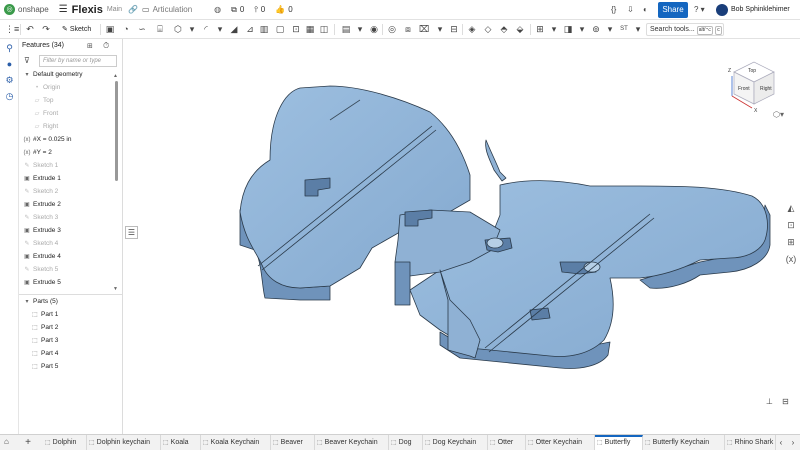 Image resolution: width=800 pixels, height=450 pixels. I want to click on variables-icon: (x), so click(791, 259).